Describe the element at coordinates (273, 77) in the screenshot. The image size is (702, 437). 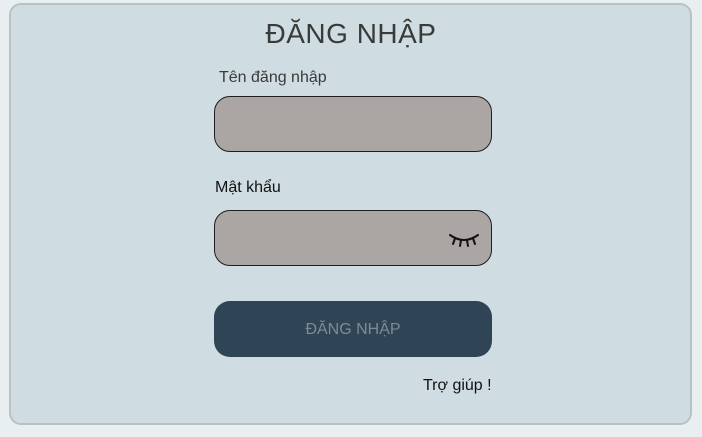
I see `username-label: Tên đăng nhập` at that location.